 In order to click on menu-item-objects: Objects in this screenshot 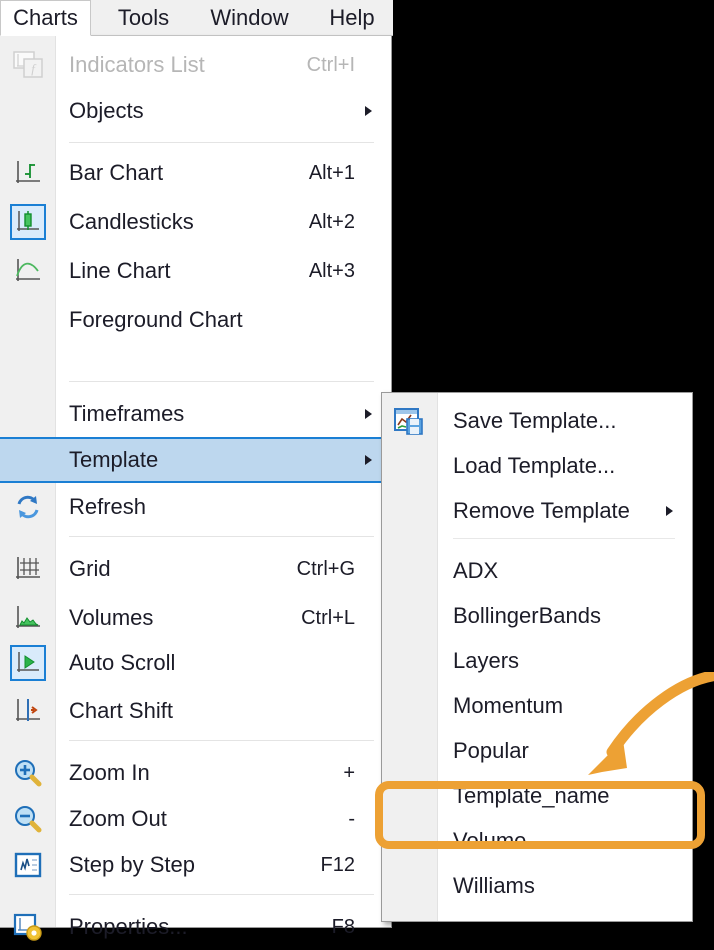, I will do `click(195, 111)`.